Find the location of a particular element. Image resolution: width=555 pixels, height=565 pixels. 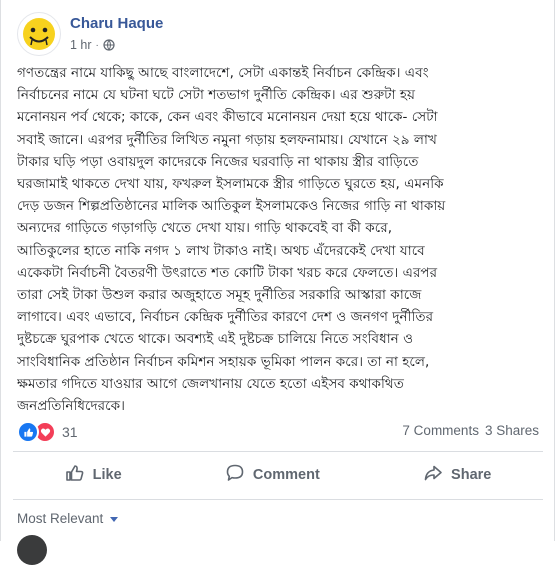

commenter-avatar is located at coordinates (32, 550).